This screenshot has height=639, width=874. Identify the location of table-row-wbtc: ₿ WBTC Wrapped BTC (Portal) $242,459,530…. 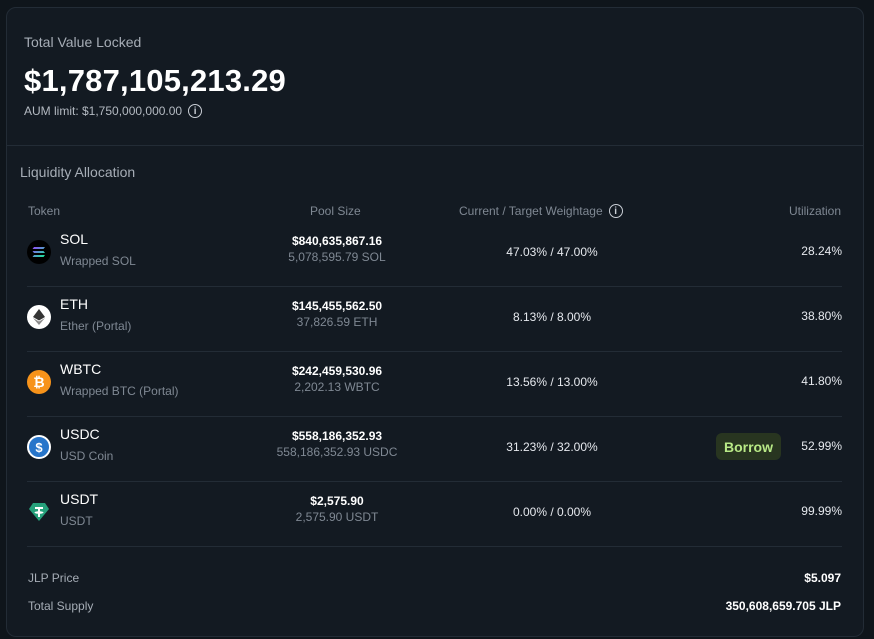
(434, 384).